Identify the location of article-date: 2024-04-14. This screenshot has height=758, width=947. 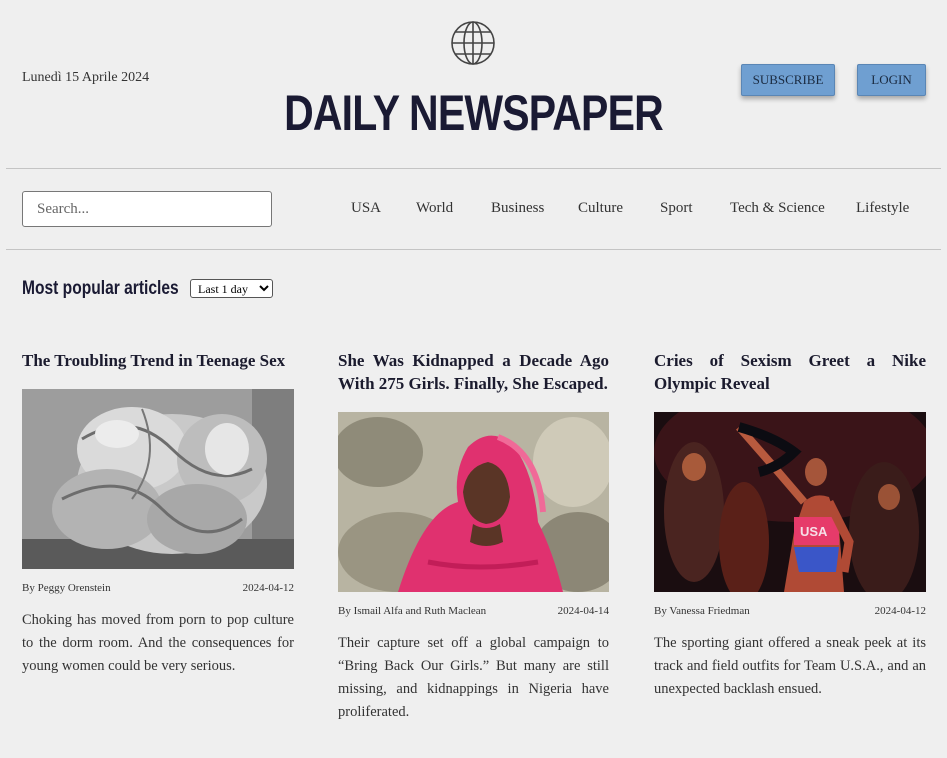
(583, 611).